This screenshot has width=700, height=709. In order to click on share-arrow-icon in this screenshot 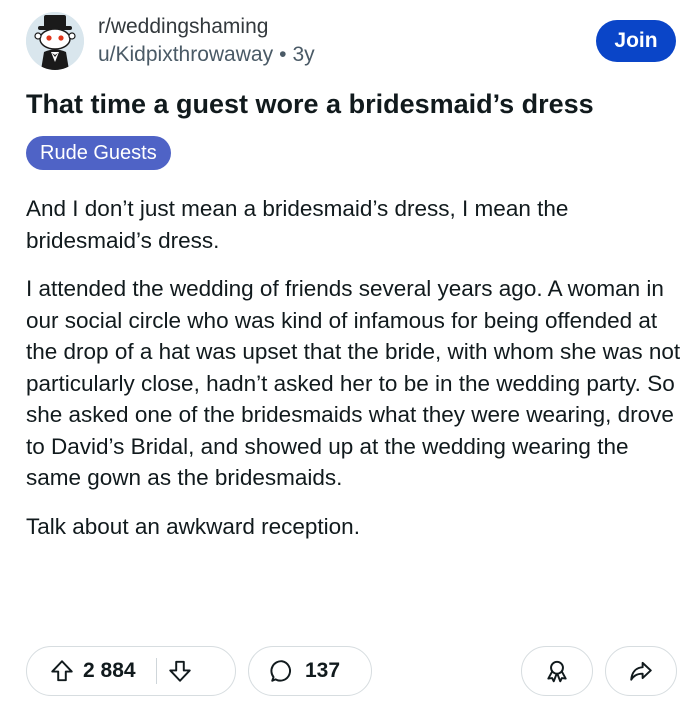, I will do `click(641, 671)`.